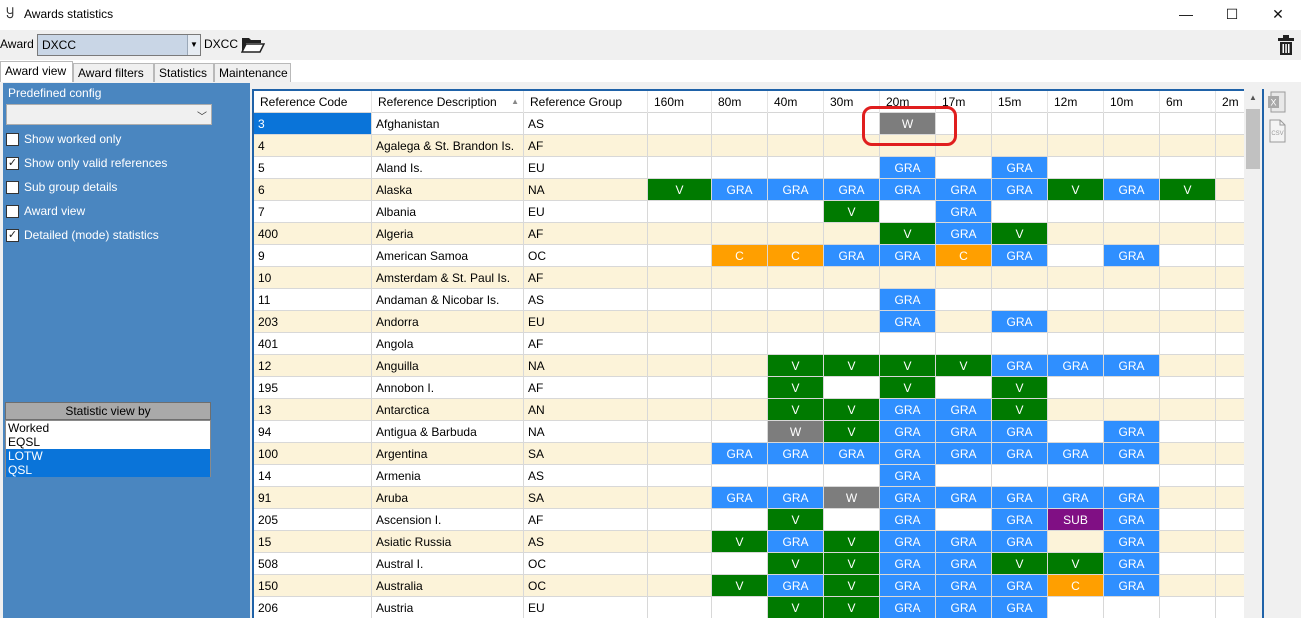 The width and height of the screenshot is (1301, 618). Describe the element at coordinates (109, 114) in the screenshot. I see `predefined-config-select: ﹀` at that location.